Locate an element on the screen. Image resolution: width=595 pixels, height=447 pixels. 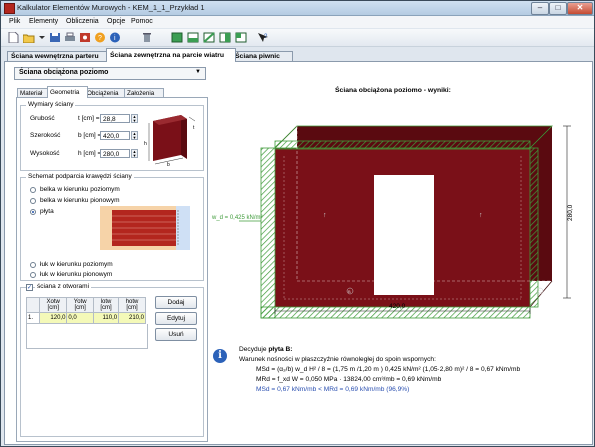
openings-header-l: lotw [cm] is located at coordinates (106, 305).